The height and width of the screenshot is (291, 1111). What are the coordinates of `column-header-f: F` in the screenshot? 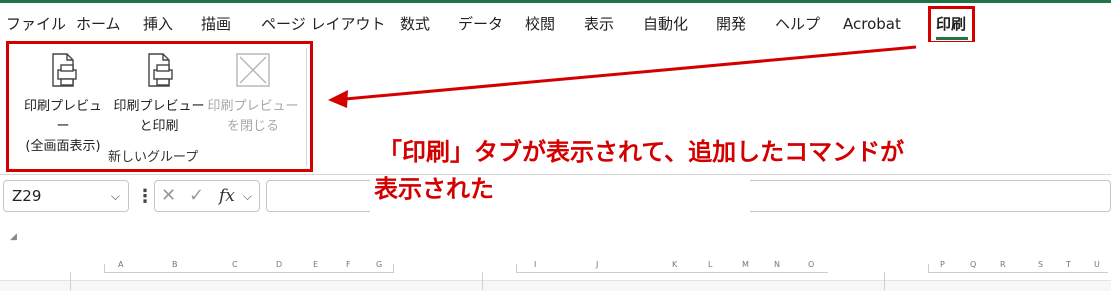 It's located at (348, 264).